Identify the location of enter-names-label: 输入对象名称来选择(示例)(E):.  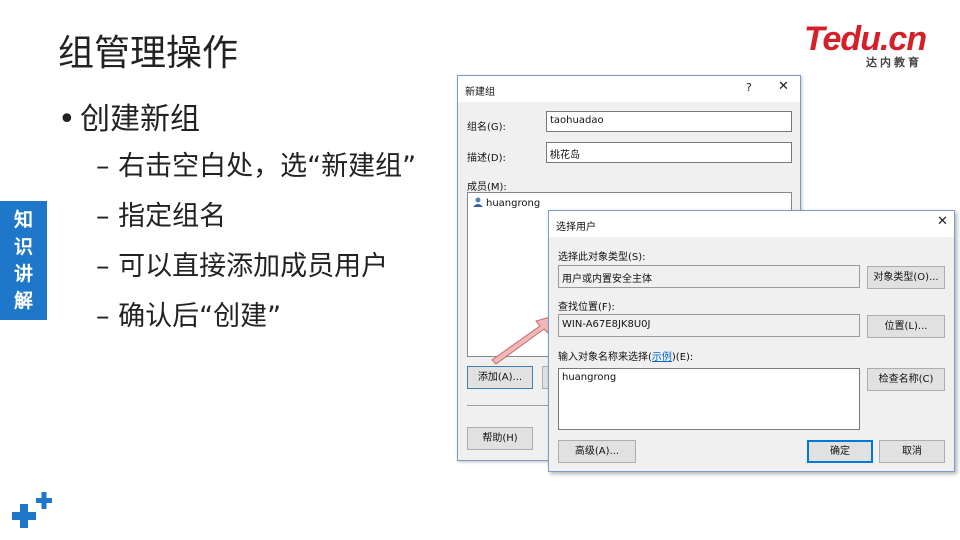
(626, 357).